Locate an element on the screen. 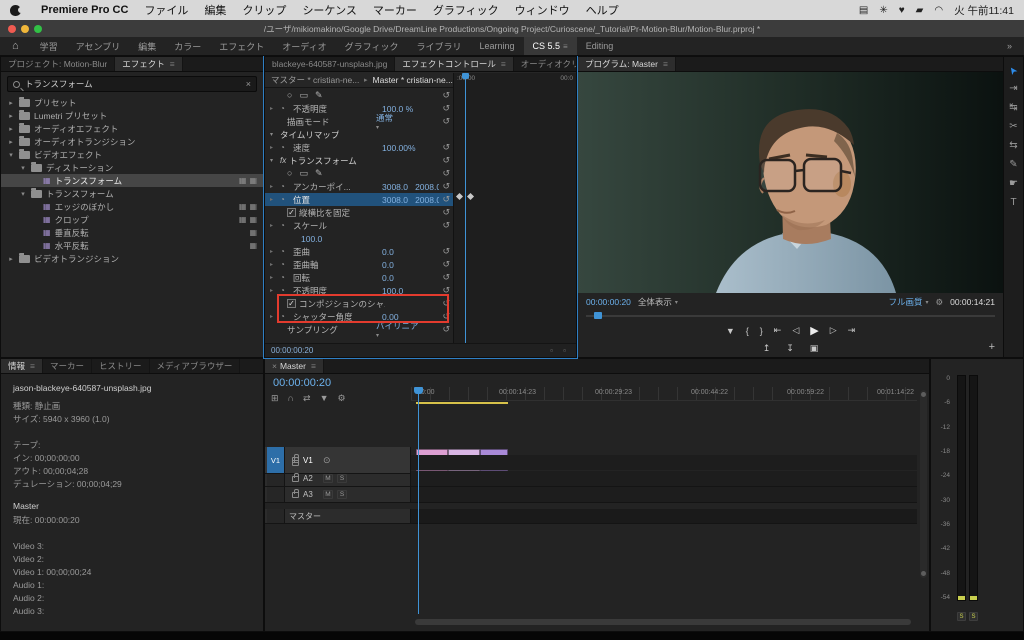  export-frame-button: ▣ is located at coordinates (814, 348).